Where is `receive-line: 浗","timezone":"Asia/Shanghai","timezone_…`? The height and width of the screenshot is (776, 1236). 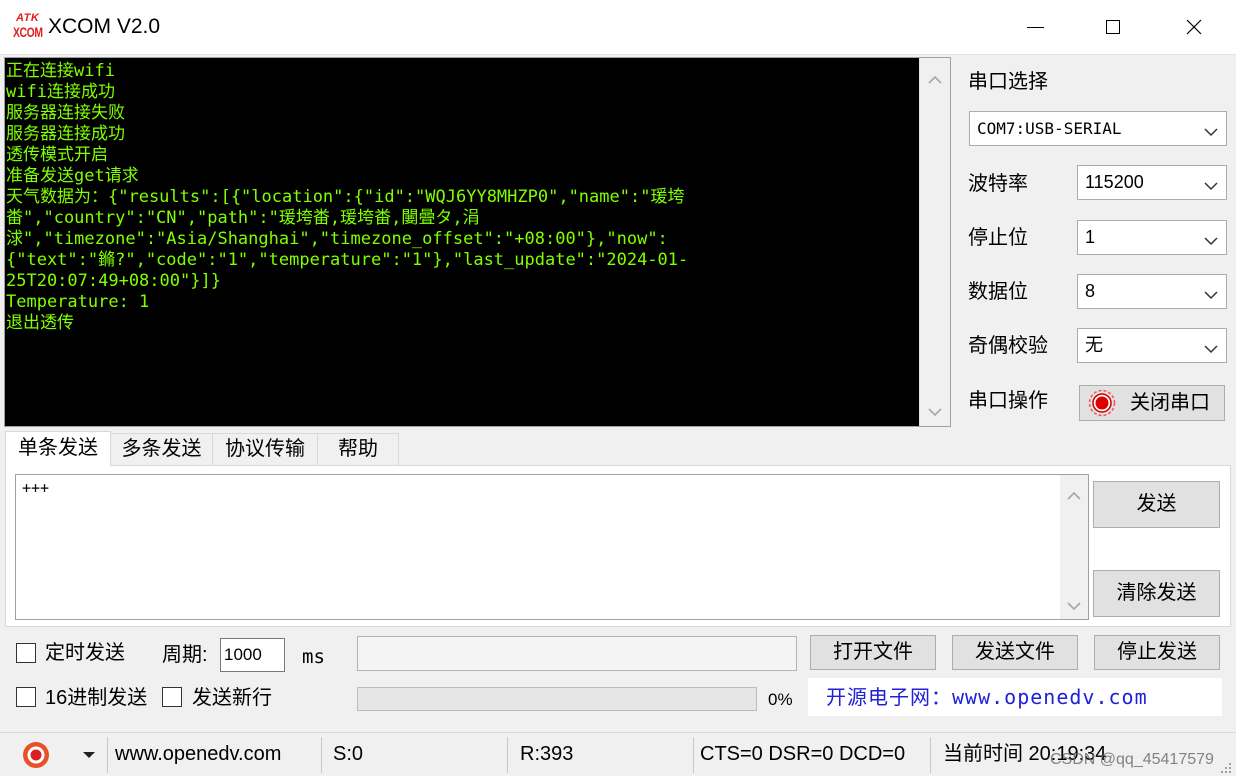 receive-line: 浗","timezone":"Asia/Shanghai","timezone_… is located at coordinates (337, 239).